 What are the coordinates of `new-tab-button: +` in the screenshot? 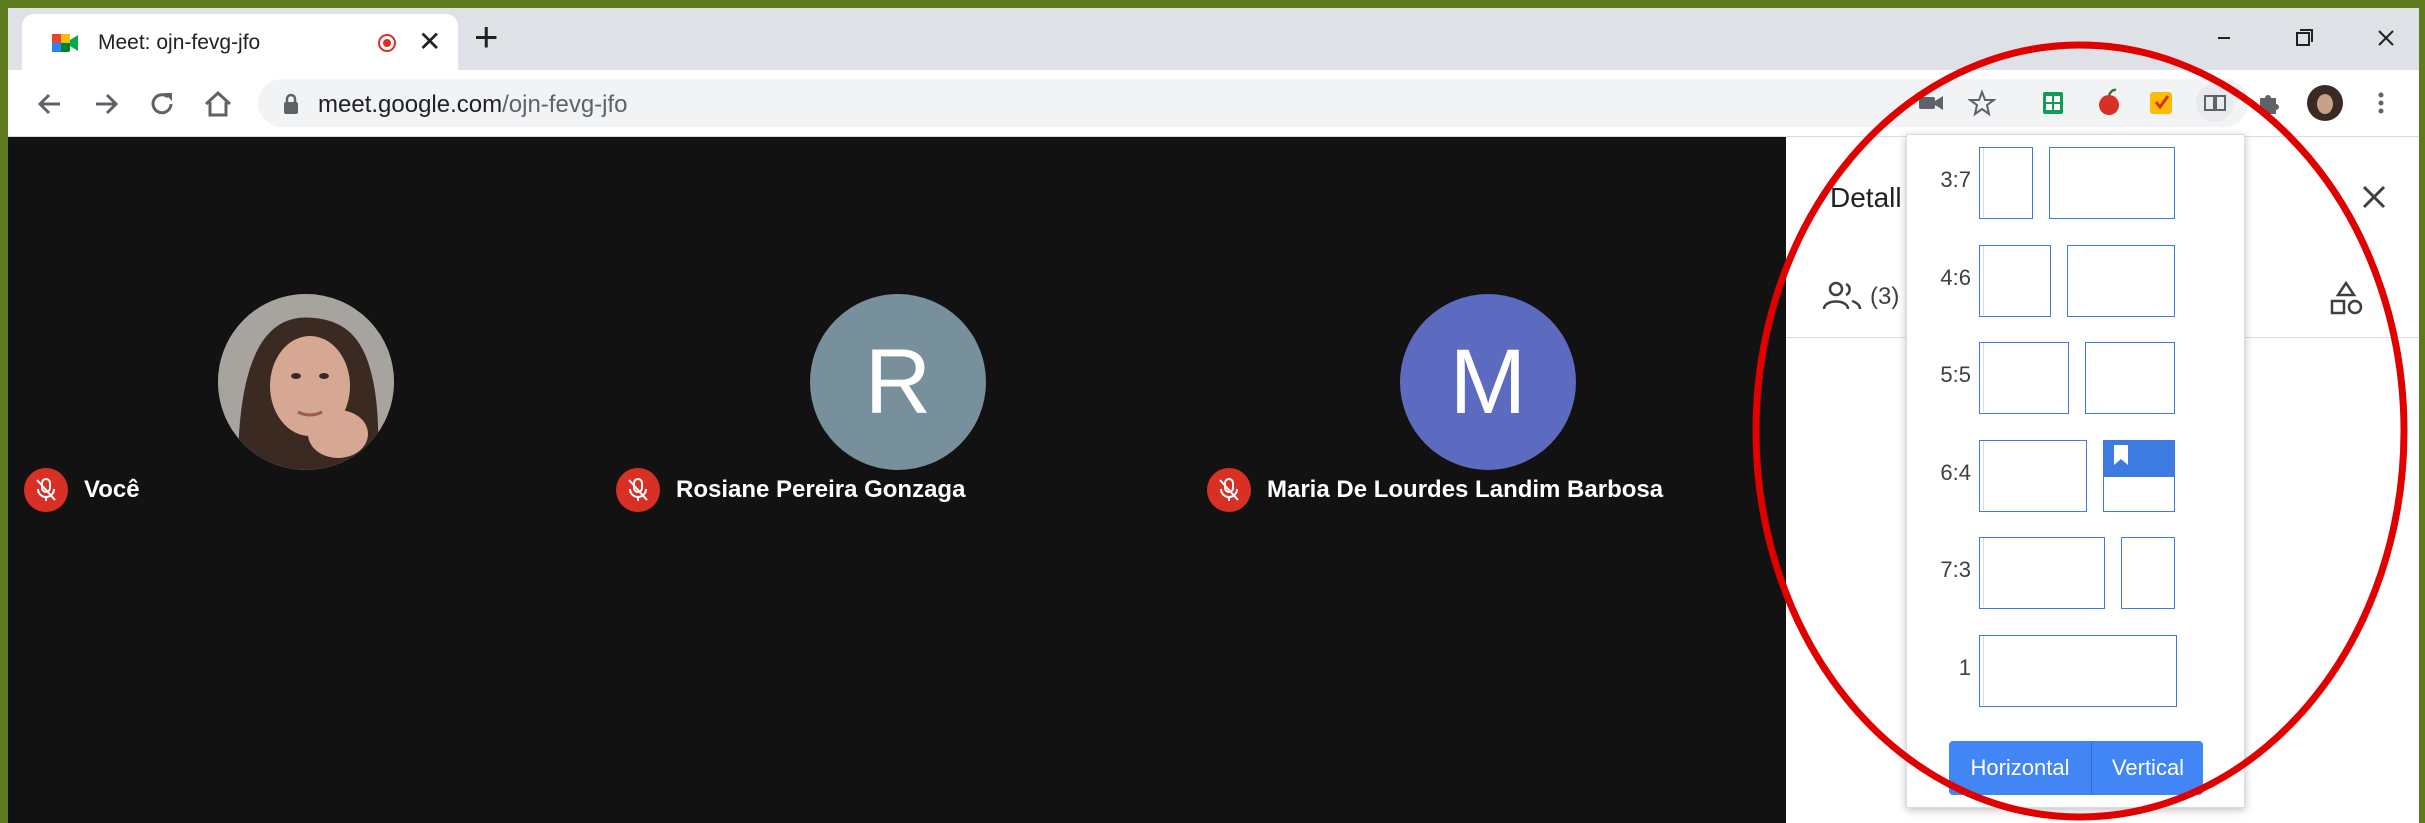 It's located at (486, 37).